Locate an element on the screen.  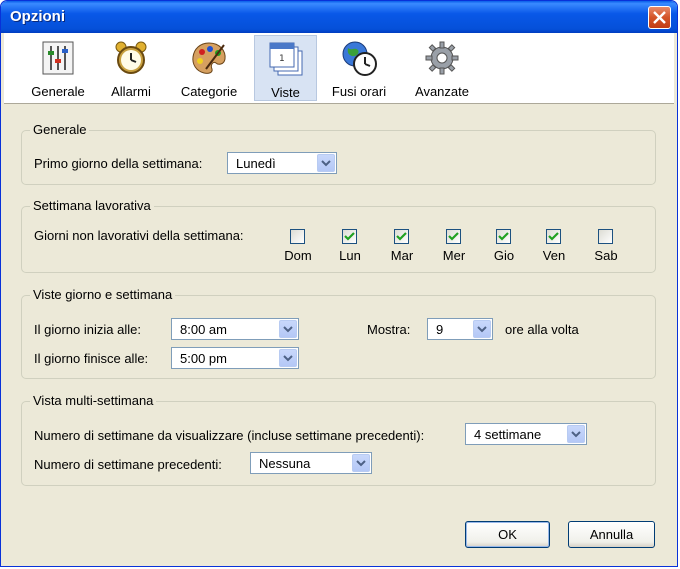
weeks-to-show-select: 4 settimane is located at coordinates (526, 434).